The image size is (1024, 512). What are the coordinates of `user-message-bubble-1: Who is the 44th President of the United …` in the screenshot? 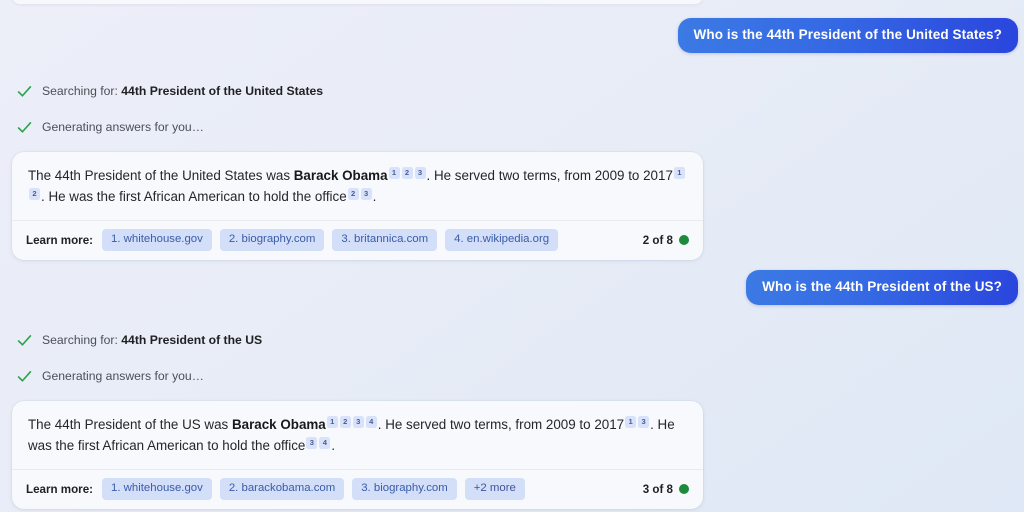 It's located at (847, 35).